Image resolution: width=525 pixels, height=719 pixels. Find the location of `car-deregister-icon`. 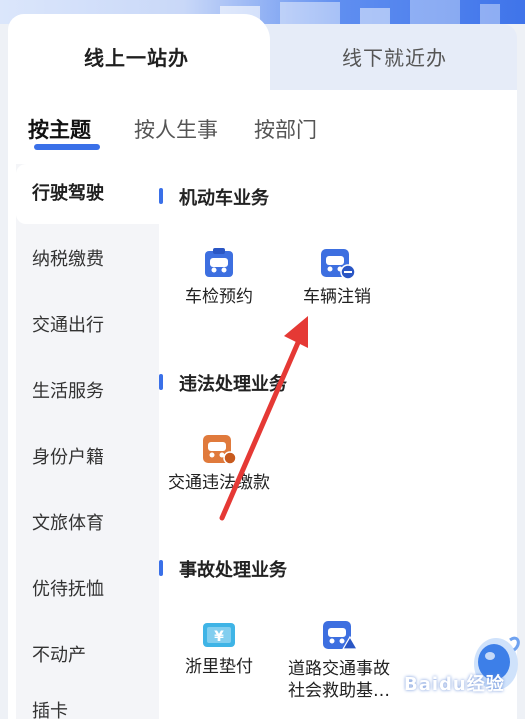

car-deregister-icon is located at coordinates (338, 264).